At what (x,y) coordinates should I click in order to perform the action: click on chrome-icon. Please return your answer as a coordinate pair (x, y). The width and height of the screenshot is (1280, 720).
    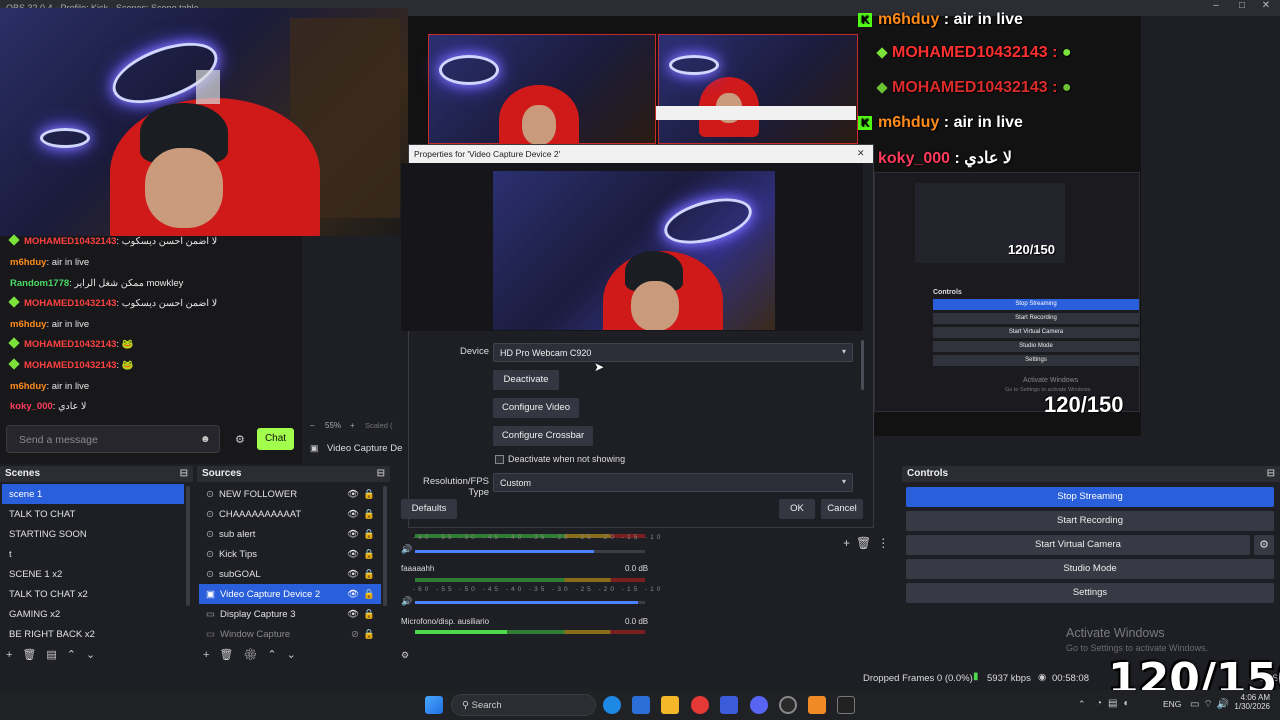
    Looking at the image, I should click on (700, 705).